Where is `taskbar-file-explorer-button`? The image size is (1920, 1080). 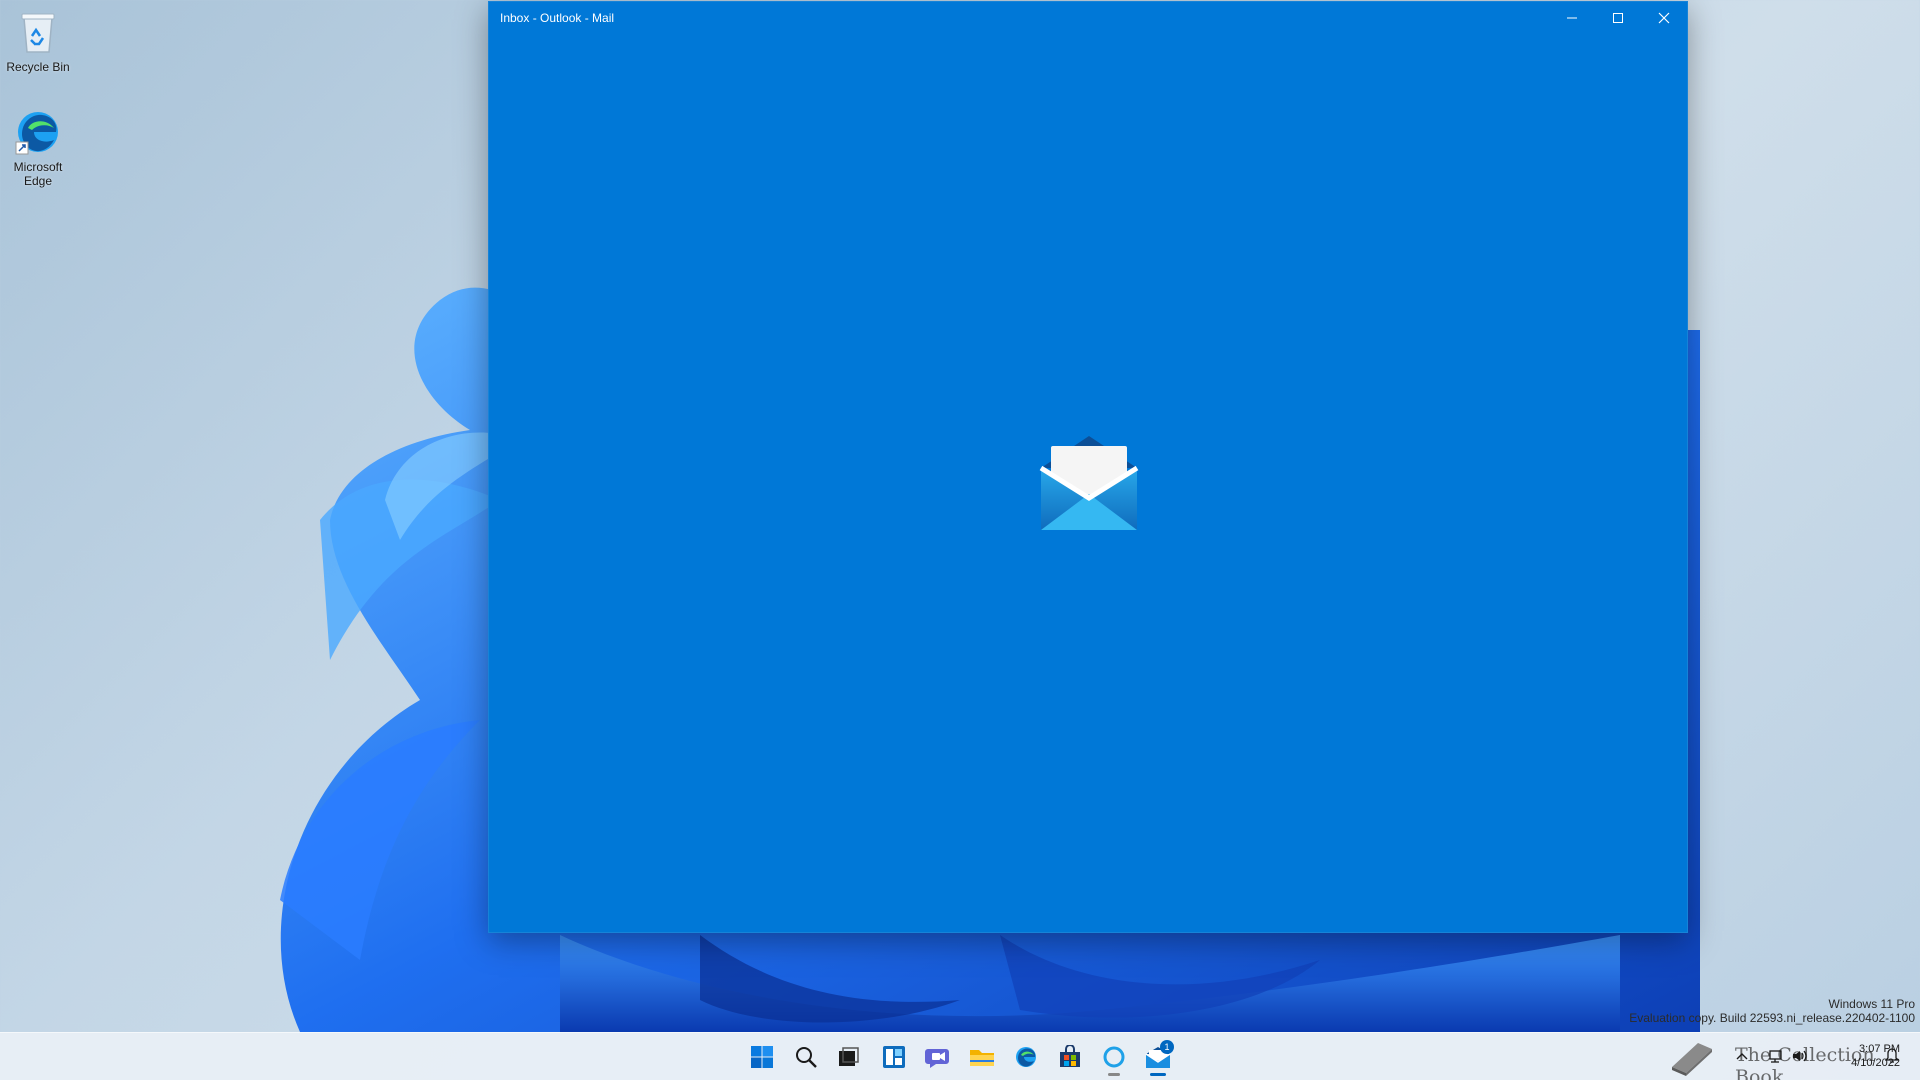
taskbar-file-explorer-button is located at coordinates (982, 1057).